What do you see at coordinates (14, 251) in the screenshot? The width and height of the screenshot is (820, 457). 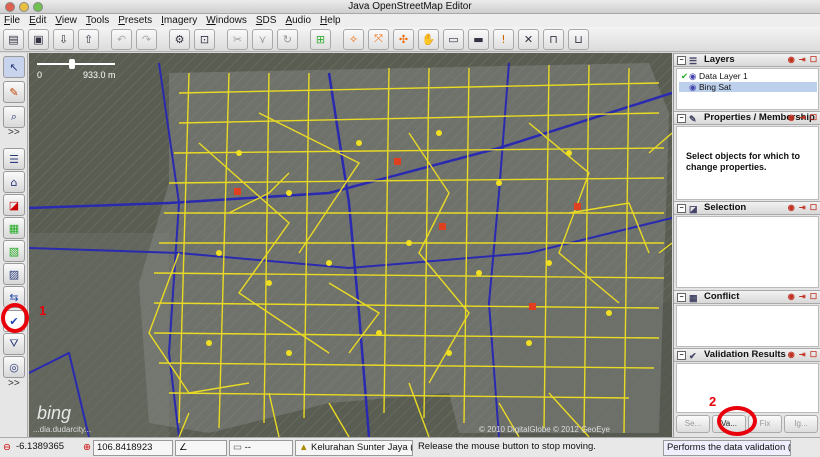 I see `toggle-dialog-commands-icon: ▧` at bounding box center [14, 251].